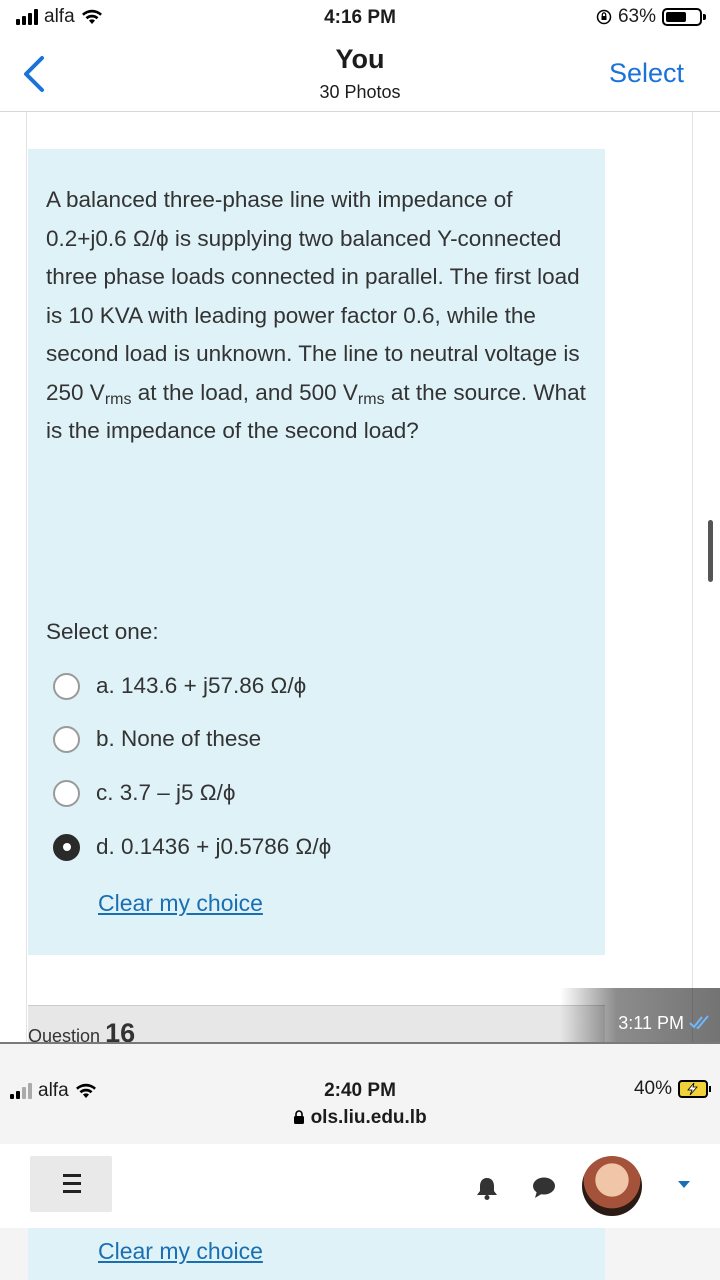 Image resolution: width=720 pixels, height=1280 pixels. I want to click on select-button: Select, so click(646, 73).